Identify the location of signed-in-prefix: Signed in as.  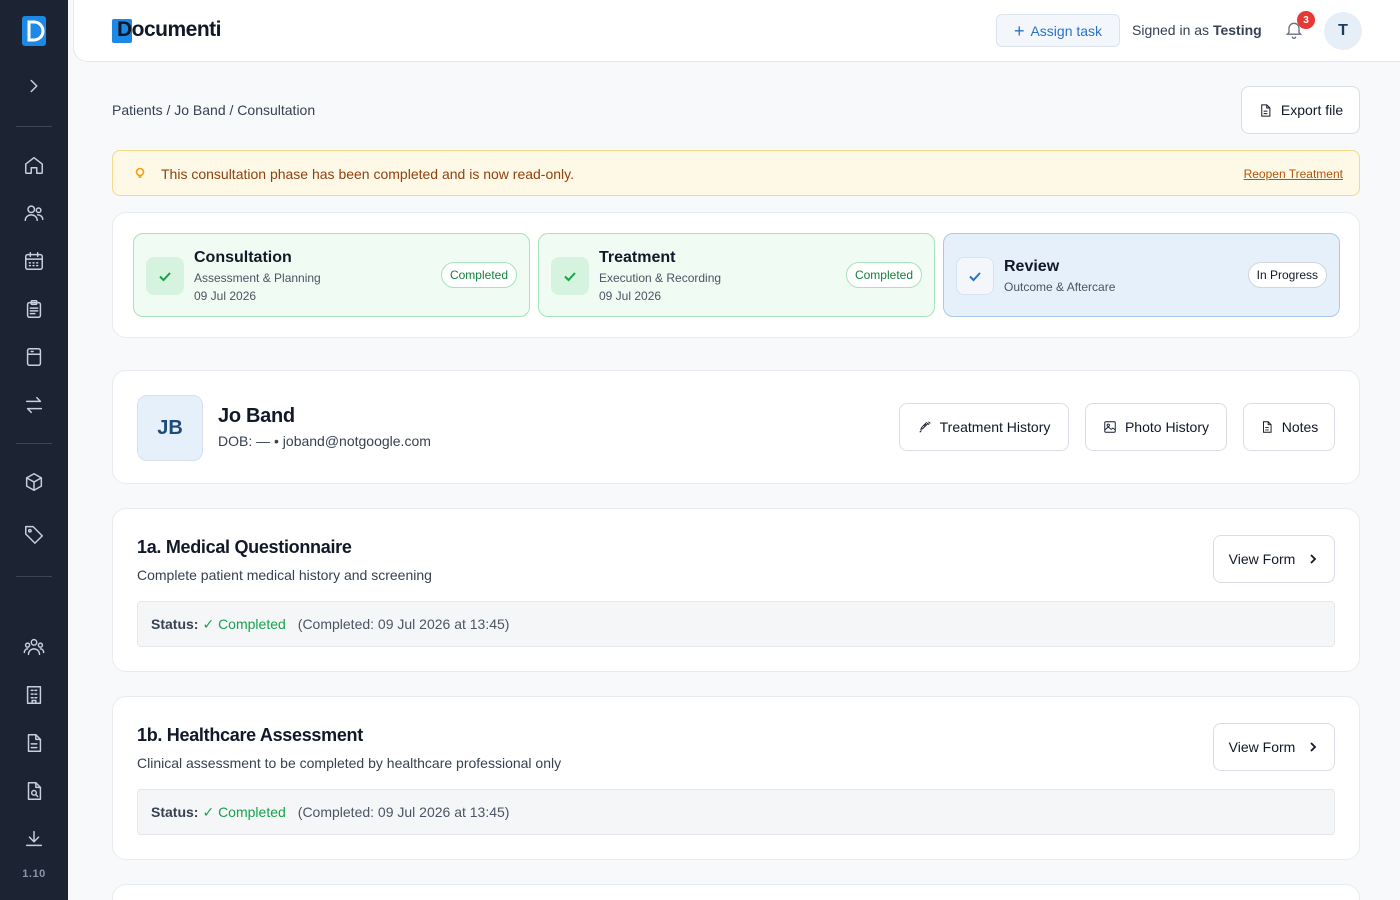
(1171, 30).